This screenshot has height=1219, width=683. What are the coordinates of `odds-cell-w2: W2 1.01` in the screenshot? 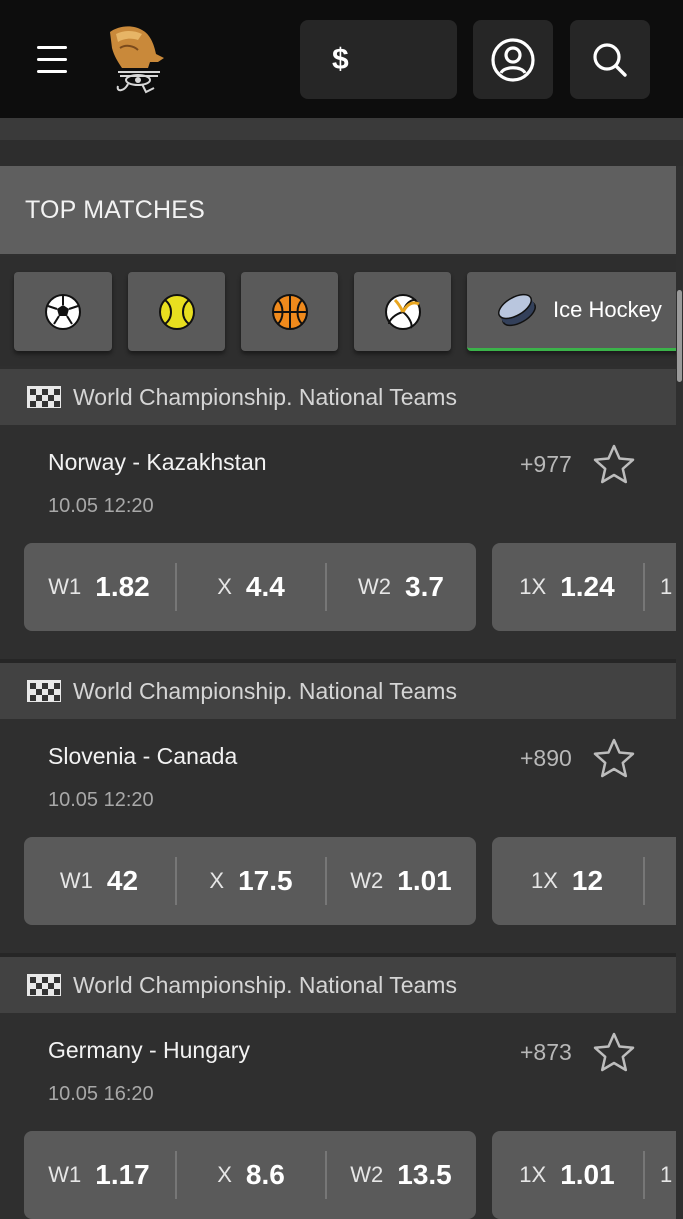 It's located at (401, 881).